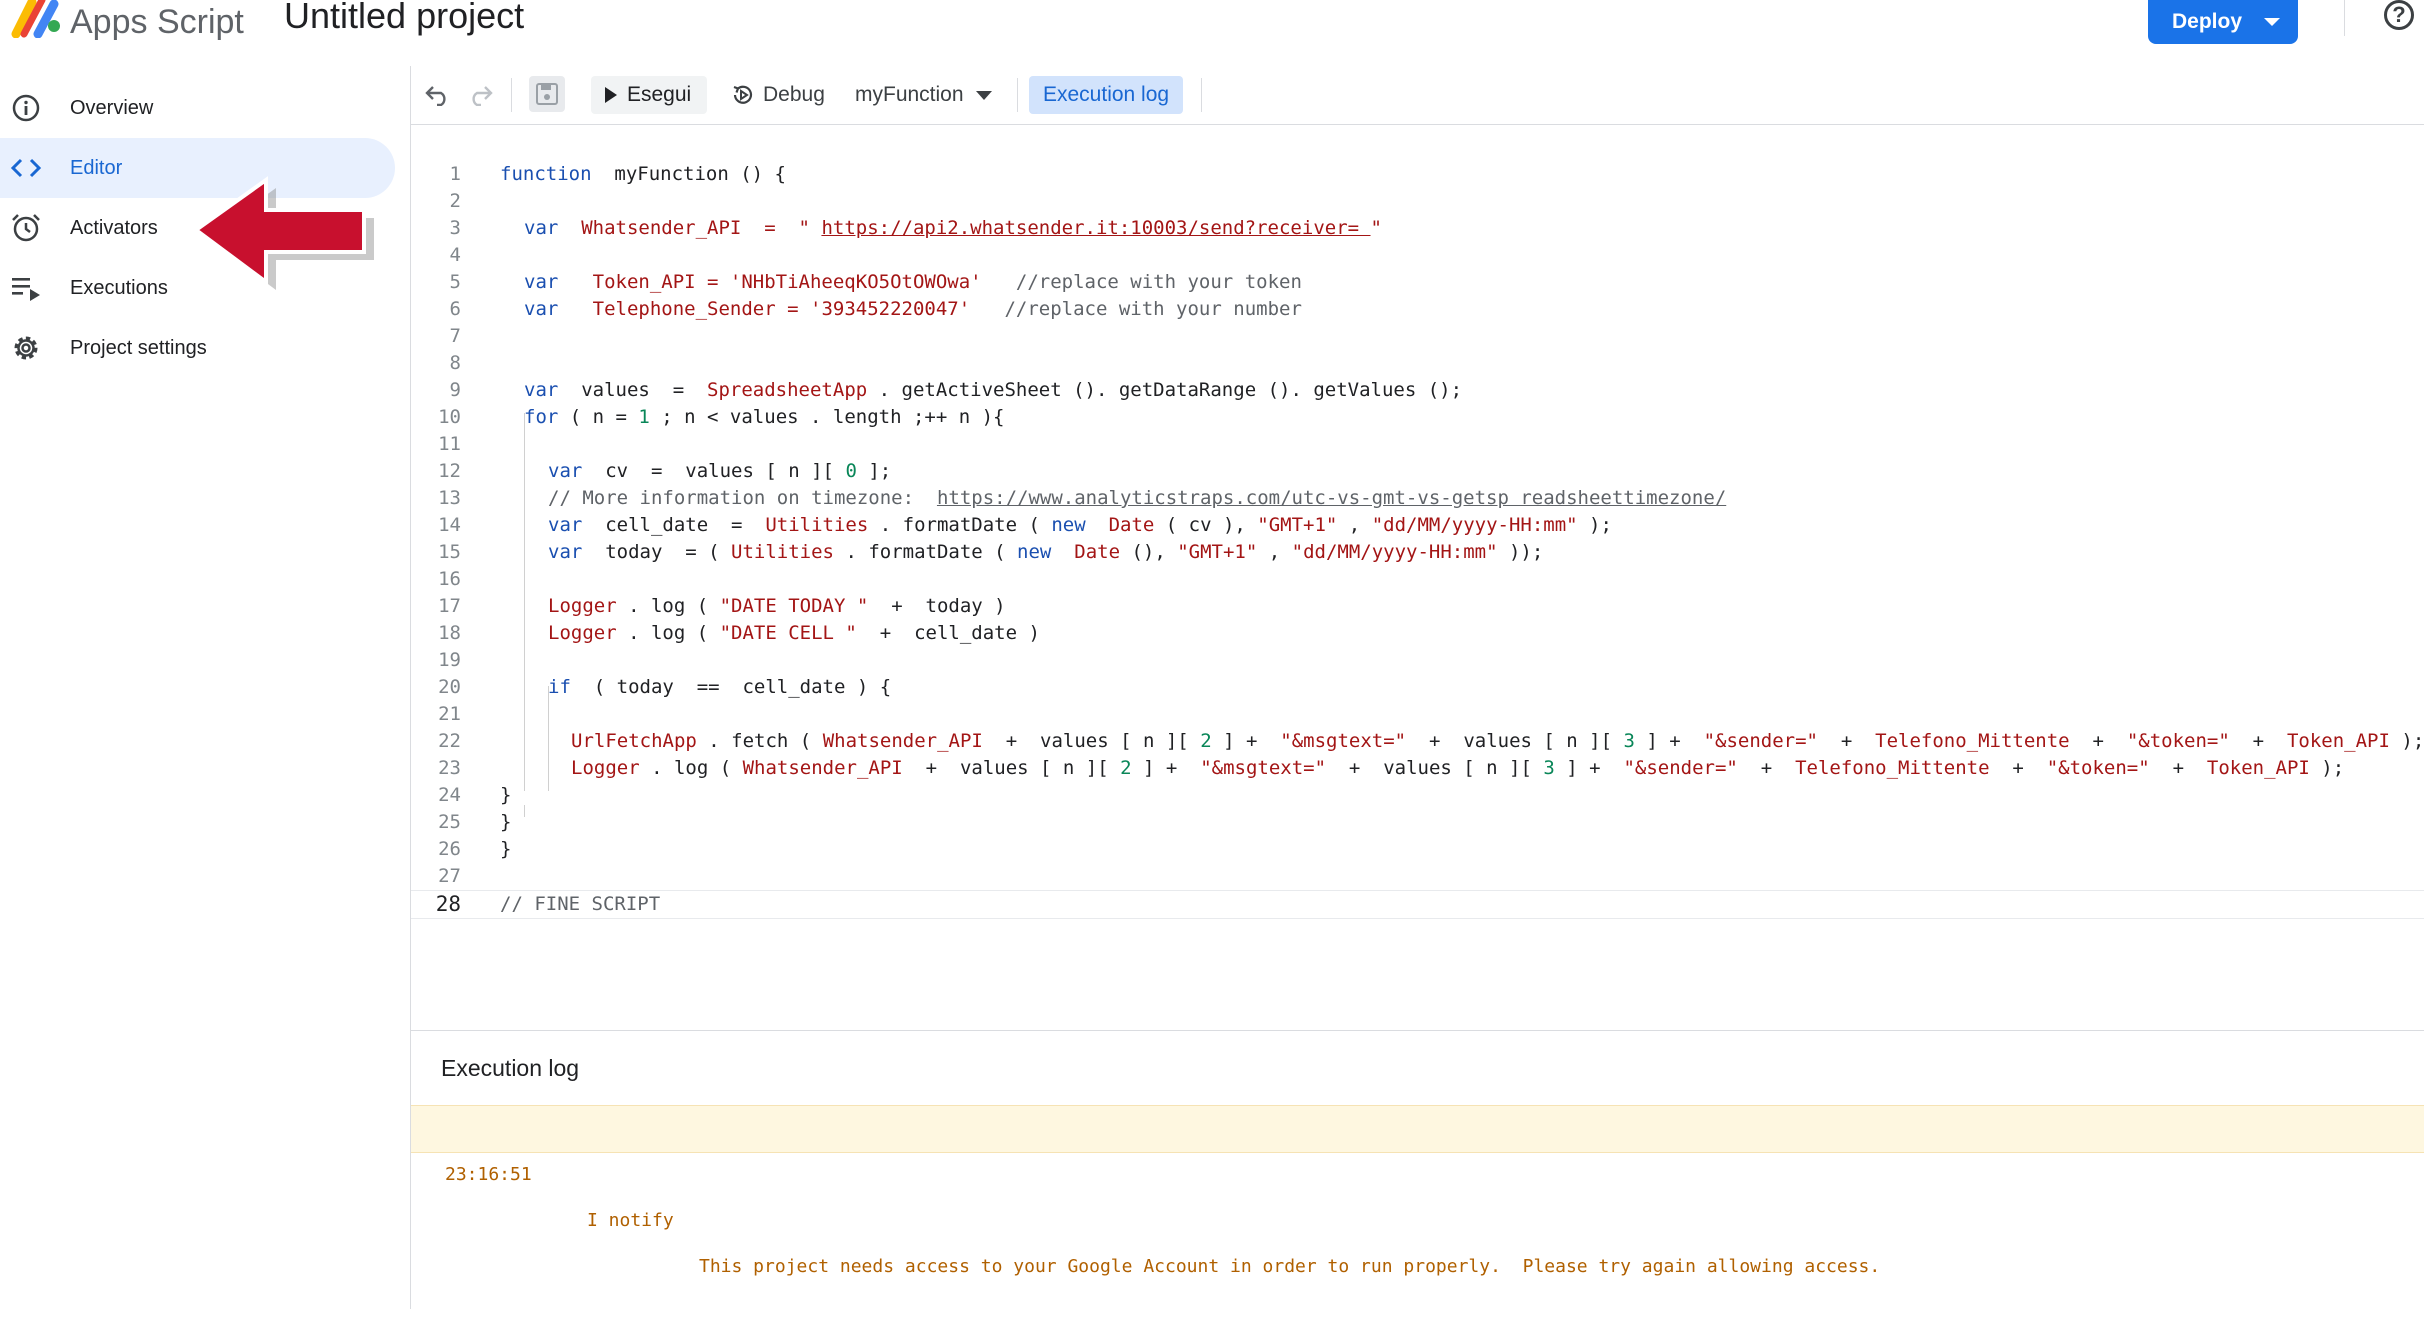 The height and width of the screenshot is (1336, 2424). Describe the element at coordinates (26, 348) in the screenshot. I see `gear-icon` at that location.